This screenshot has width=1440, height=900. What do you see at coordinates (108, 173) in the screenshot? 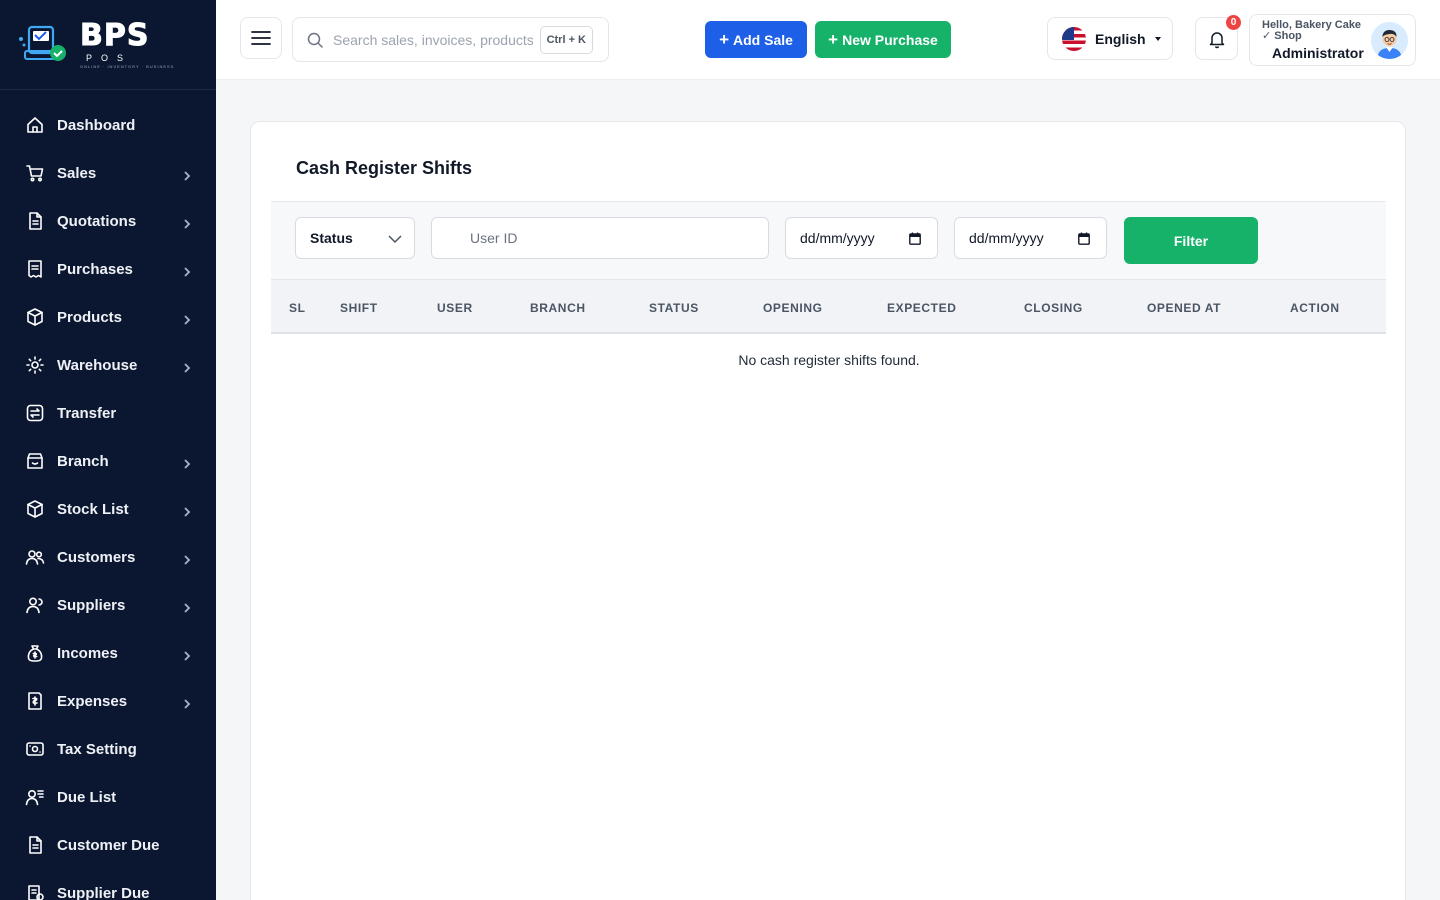
I see `sidebar-item-sales: Sales` at bounding box center [108, 173].